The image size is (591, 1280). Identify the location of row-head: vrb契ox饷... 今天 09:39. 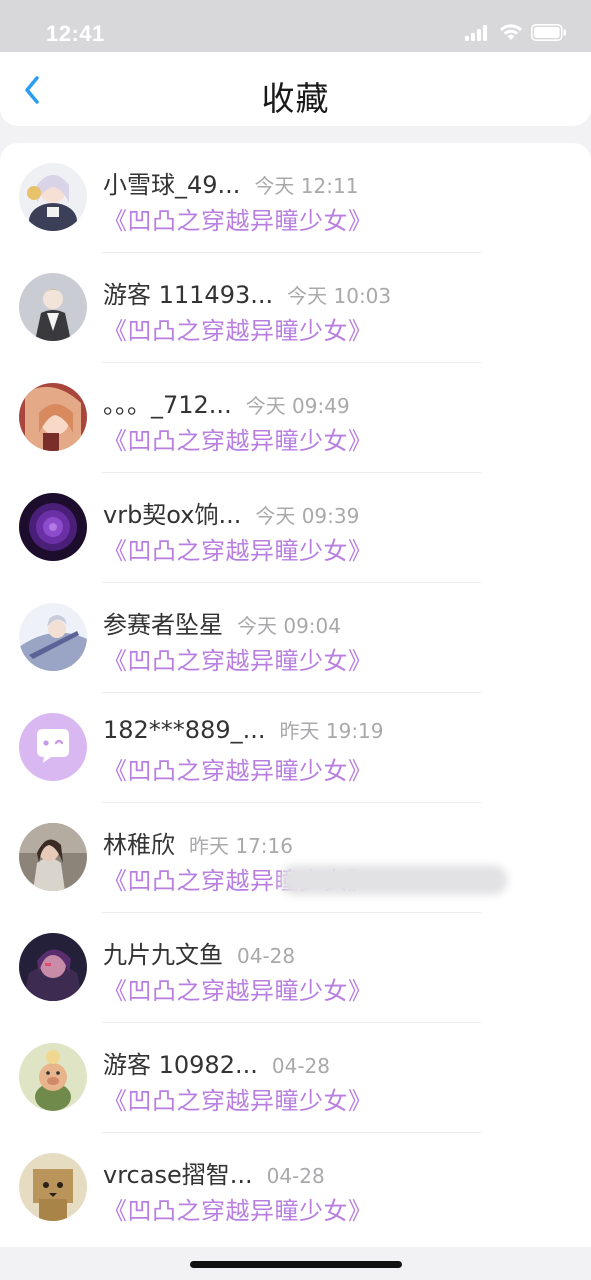
(231, 512).